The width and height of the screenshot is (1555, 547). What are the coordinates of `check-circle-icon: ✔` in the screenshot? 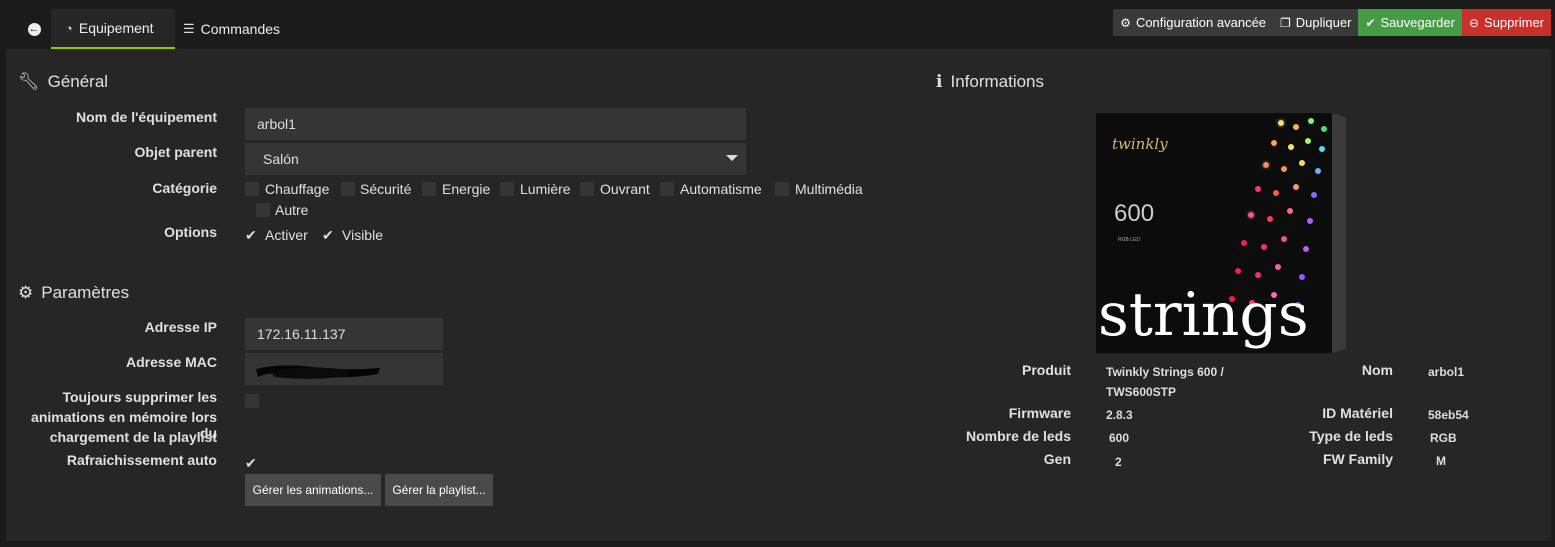 It's located at (1370, 22).